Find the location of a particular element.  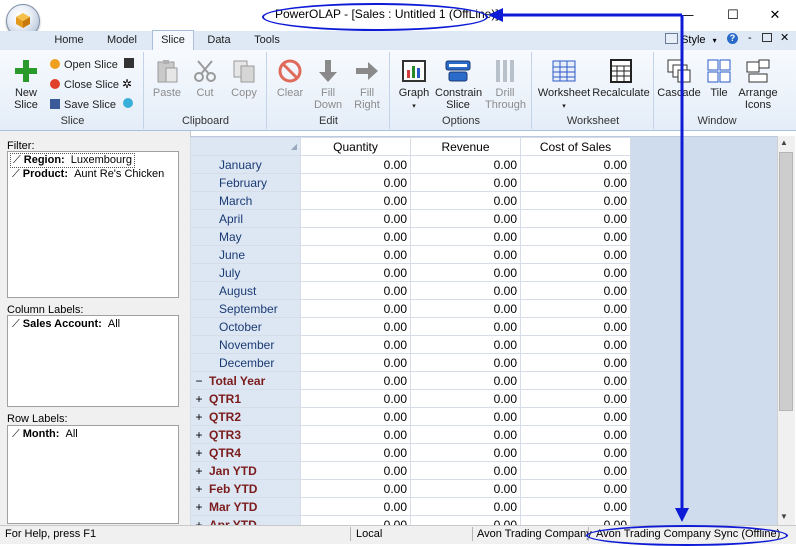

annotation-arrowhead-down is located at coordinates (682, 515).